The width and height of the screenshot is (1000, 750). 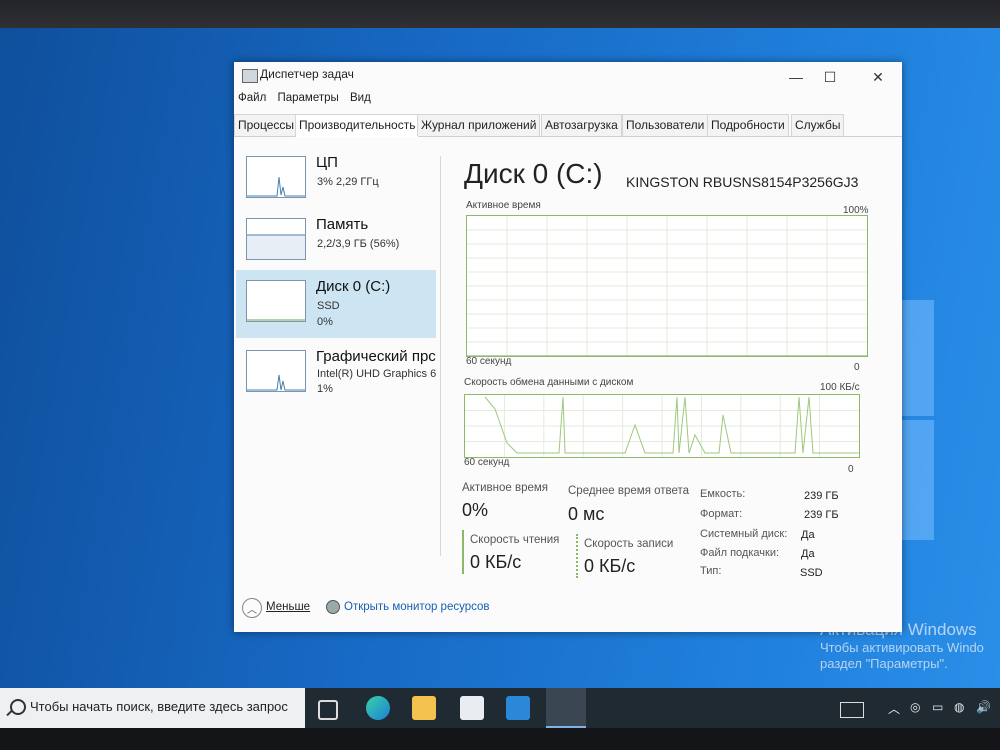 I want to click on resource-usage: 1%, so click(x=325, y=389).